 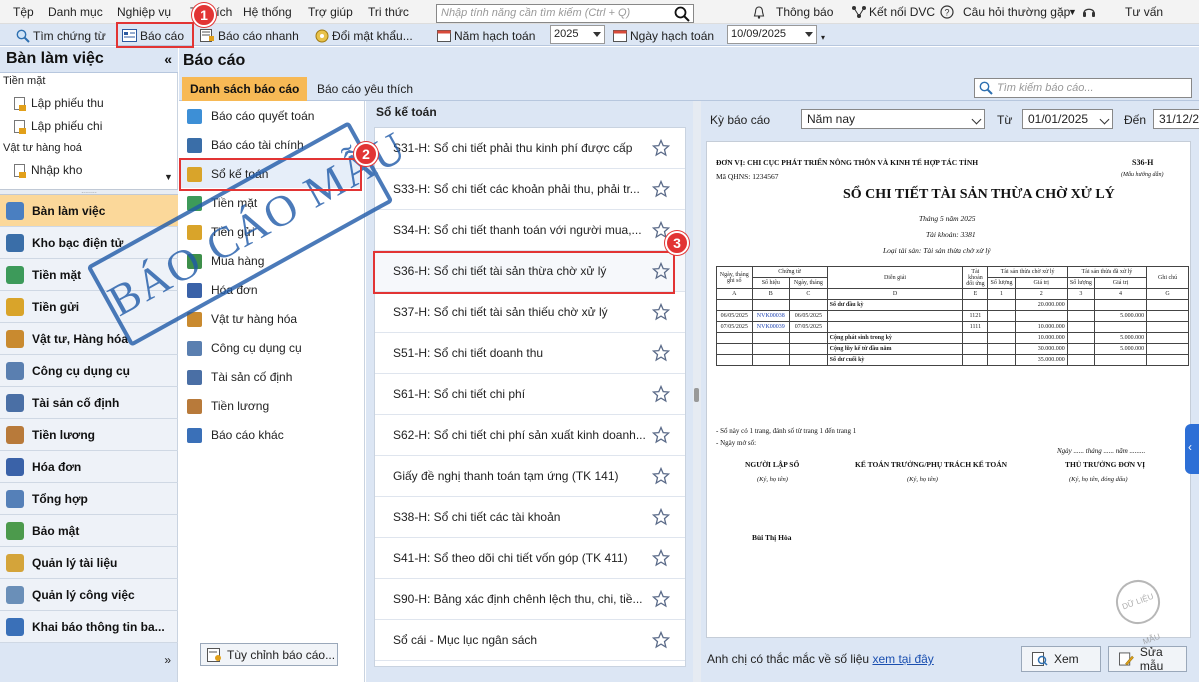 I want to click on panel-splitter, so click(x=697, y=391).